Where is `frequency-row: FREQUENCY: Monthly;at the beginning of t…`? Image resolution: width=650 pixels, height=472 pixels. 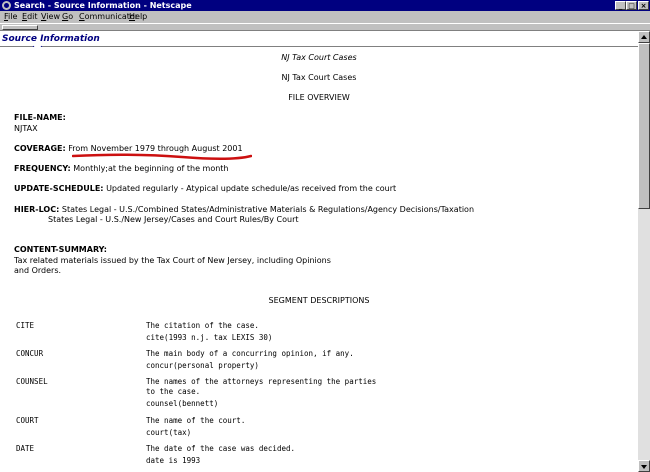
frequency-row: FREQUENCY: Monthly;at the beginning of t… is located at coordinates (121, 168).